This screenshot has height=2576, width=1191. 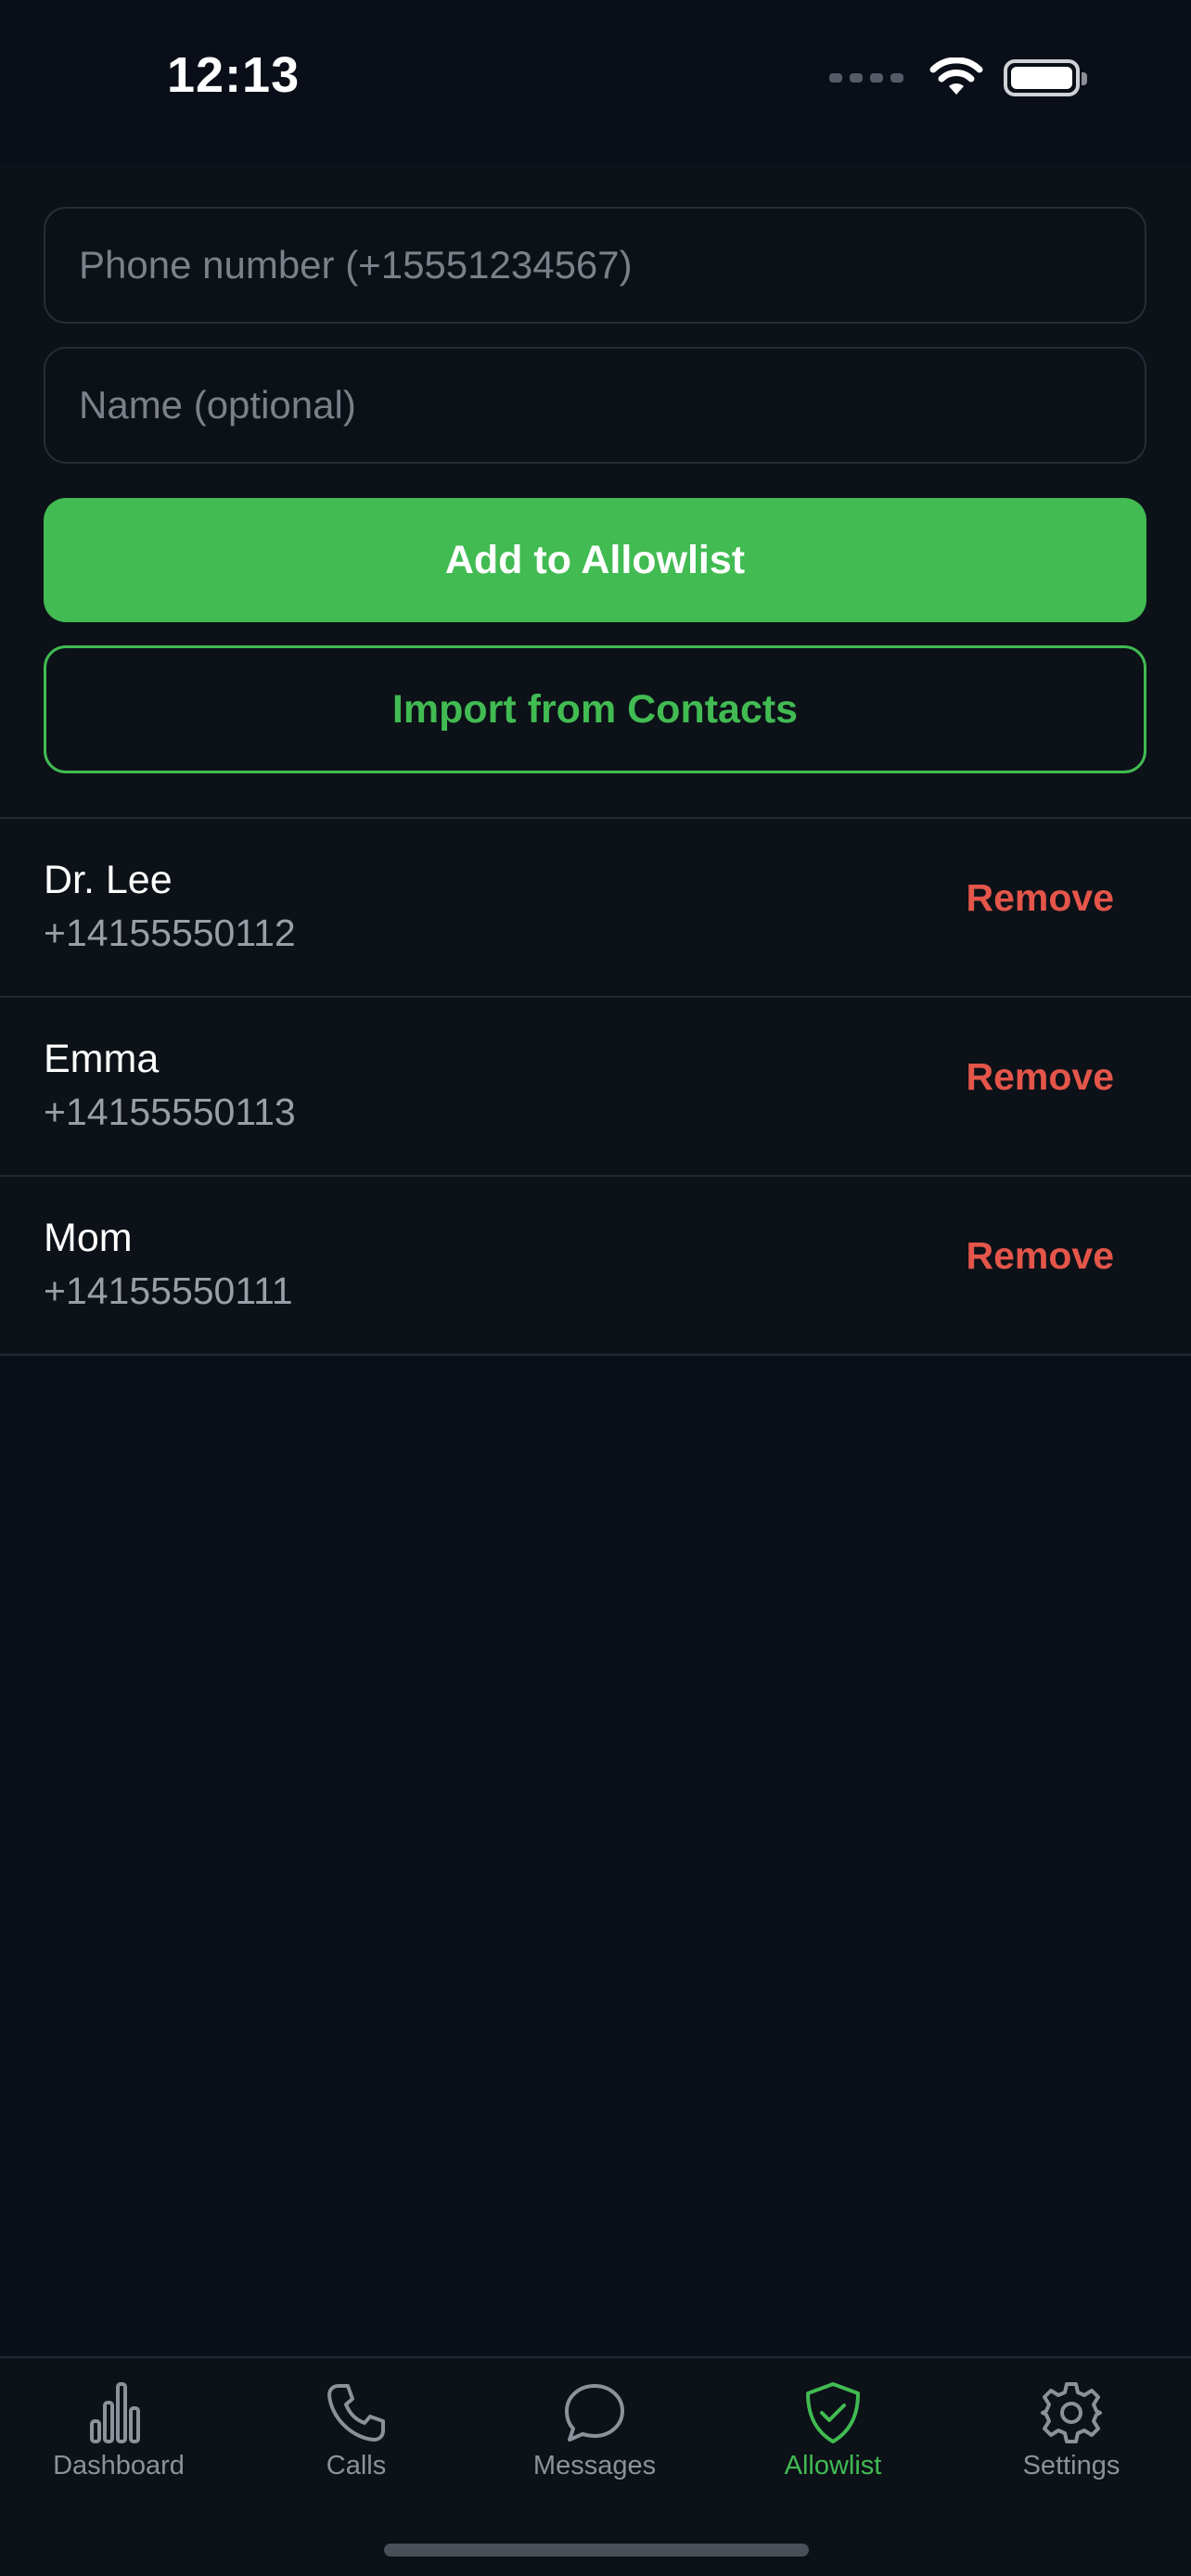 I want to click on bar-chart-icon, so click(x=115, y=2412).